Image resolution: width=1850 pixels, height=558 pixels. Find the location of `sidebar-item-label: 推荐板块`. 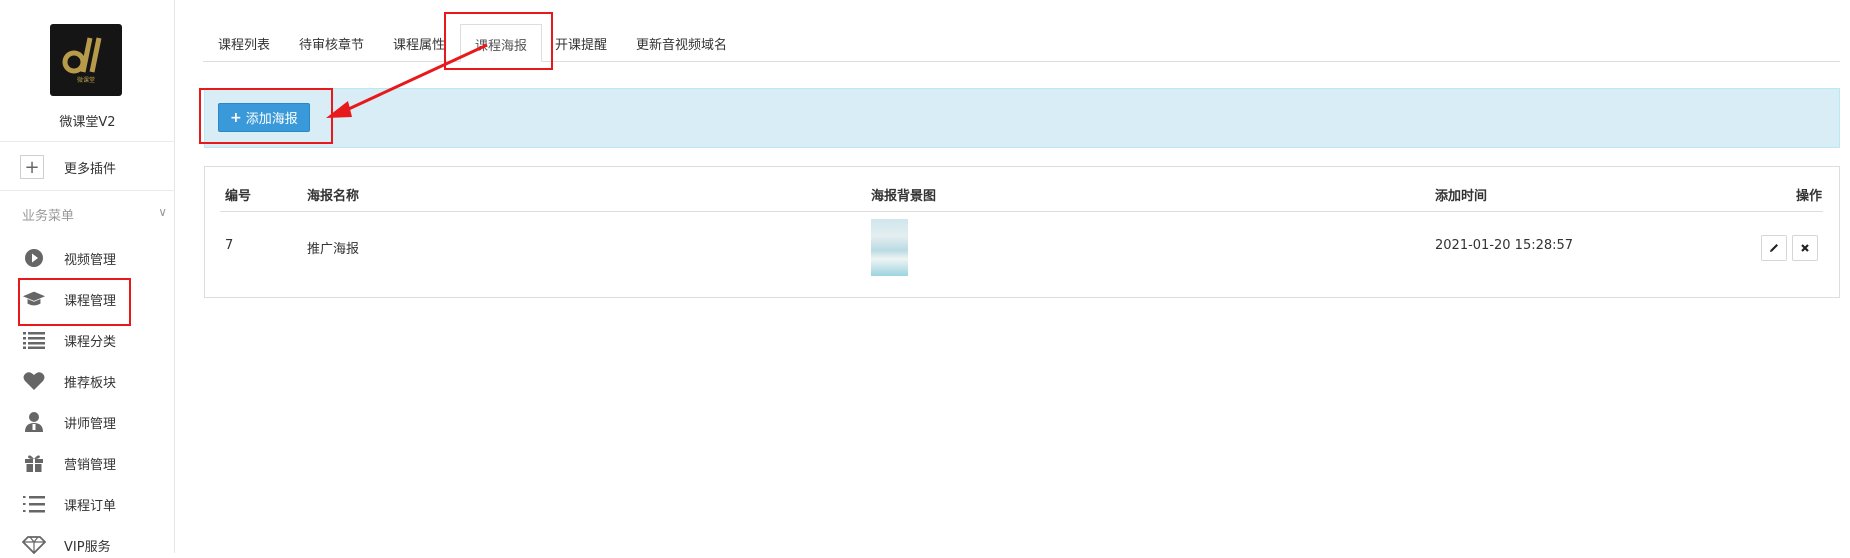

sidebar-item-label: 推荐板块 is located at coordinates (90, 383).